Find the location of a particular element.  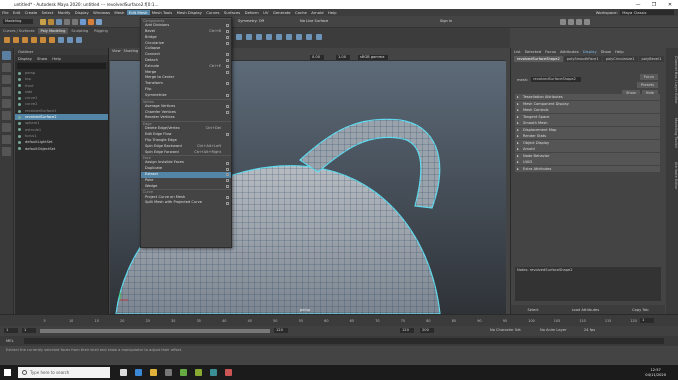

menu-uv: UV is located at coordinates (266, 12).